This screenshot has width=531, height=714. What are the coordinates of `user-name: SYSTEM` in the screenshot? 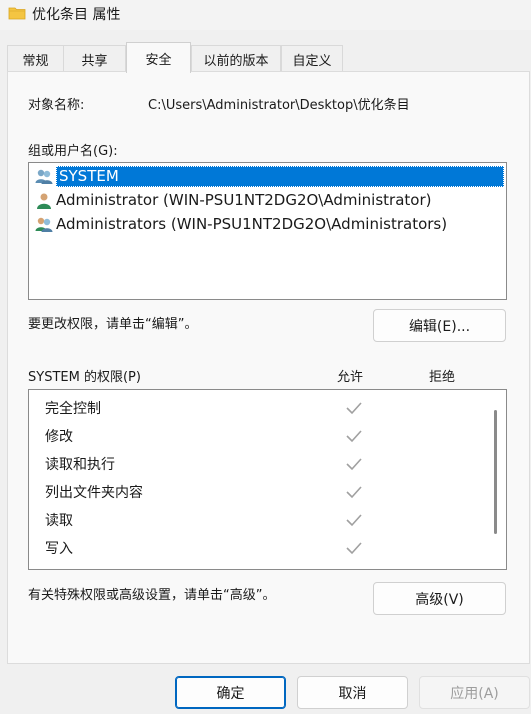 It's located at (280, 176).